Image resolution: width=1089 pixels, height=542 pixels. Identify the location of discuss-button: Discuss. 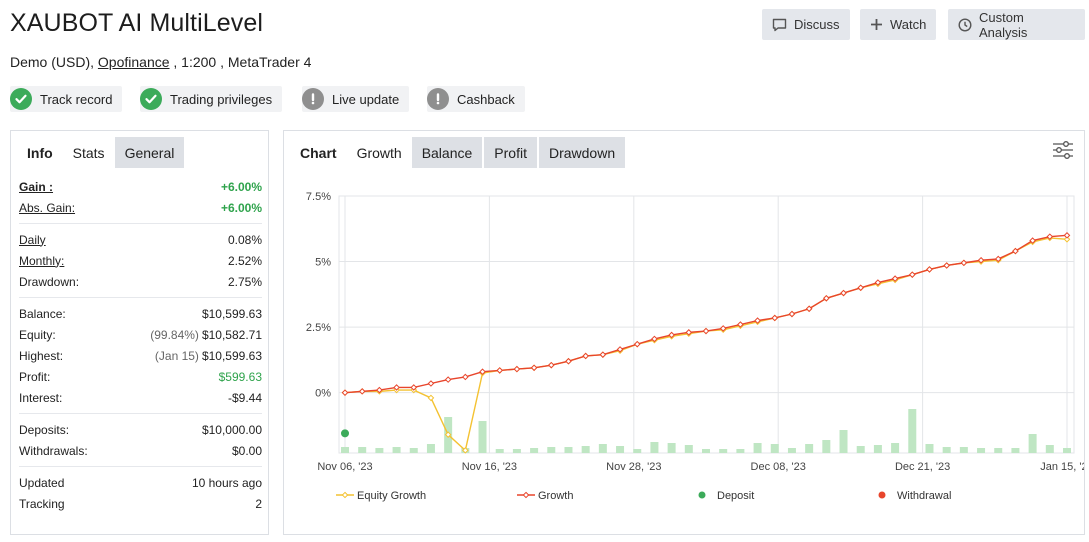
(806, 24).